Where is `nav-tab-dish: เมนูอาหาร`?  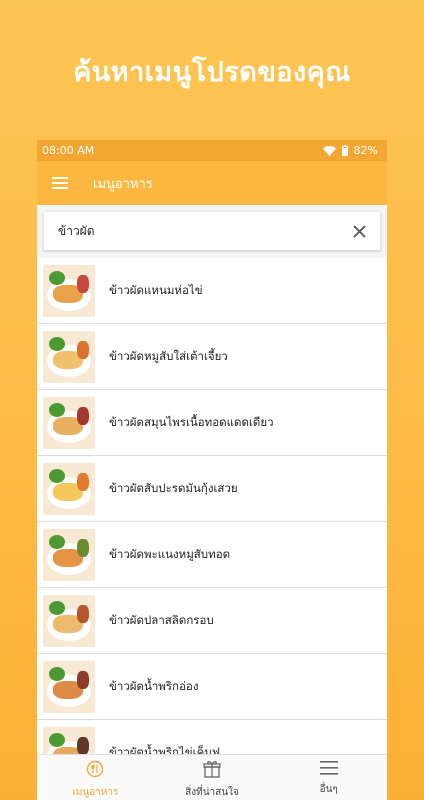 nav-tab-dish: เมนูอาหาร is located at coordinates (95, 777).